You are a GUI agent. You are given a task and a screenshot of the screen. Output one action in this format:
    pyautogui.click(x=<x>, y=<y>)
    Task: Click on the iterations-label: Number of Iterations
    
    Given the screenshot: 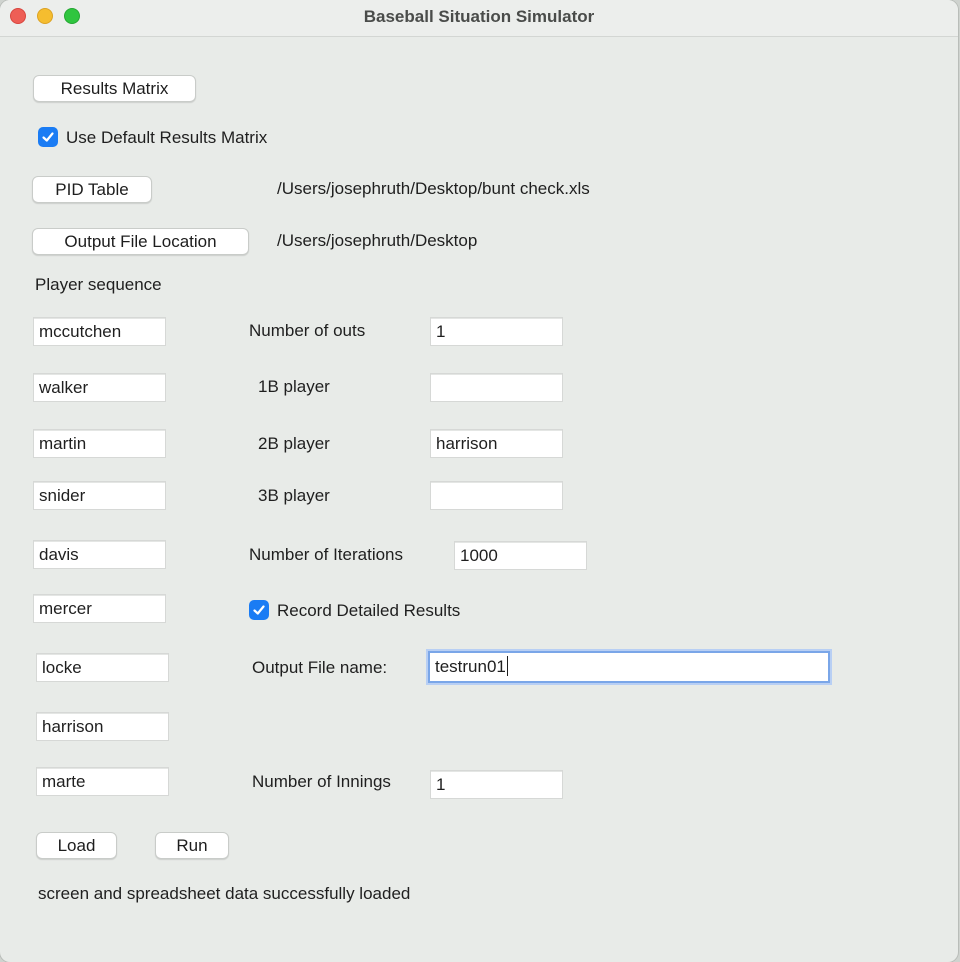 What is the action you would take?
    pyautogui.click(x=326, y=554)
    